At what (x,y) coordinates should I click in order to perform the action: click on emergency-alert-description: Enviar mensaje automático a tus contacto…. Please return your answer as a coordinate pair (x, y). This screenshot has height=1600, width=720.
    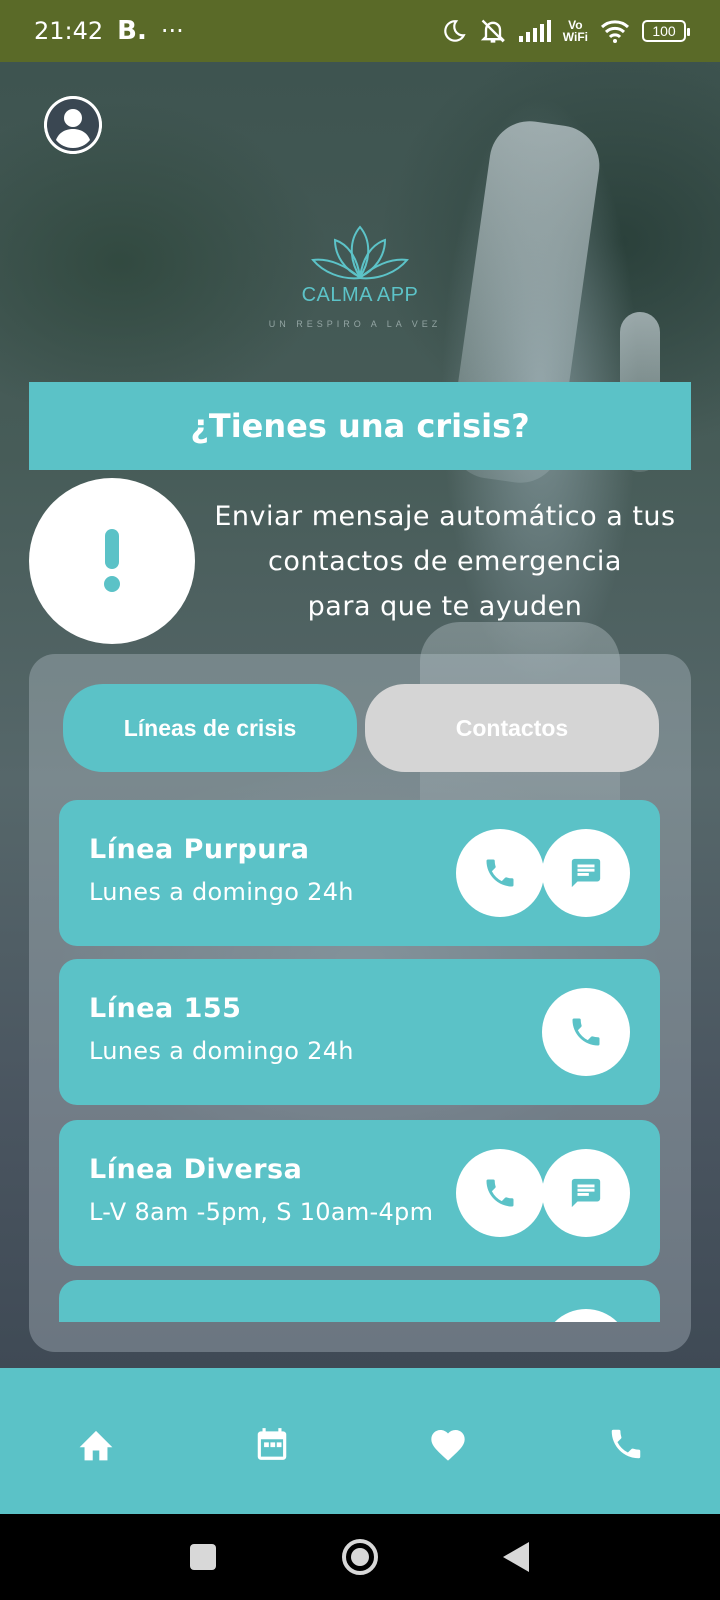
    Looking at the image, I should click on (445, 561).